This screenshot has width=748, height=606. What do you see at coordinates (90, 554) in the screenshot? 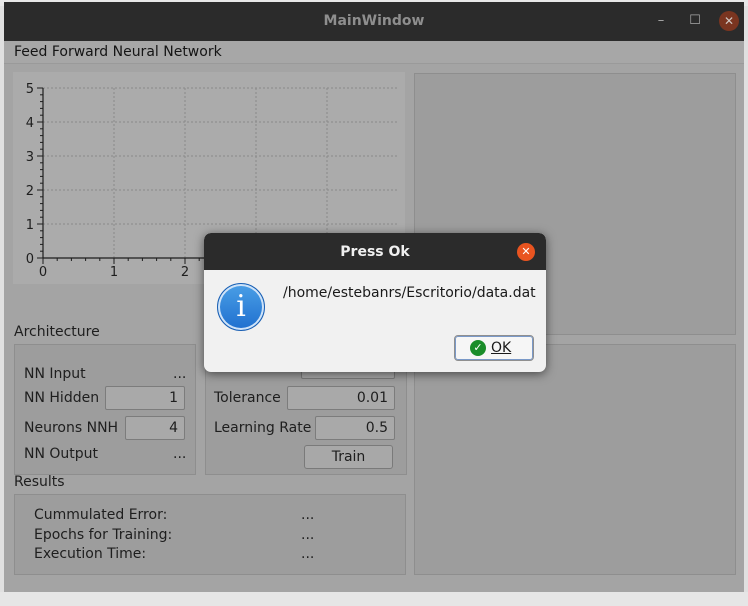
I see `execution-time-label: Execution Time:` at bounding box center [90, 554].